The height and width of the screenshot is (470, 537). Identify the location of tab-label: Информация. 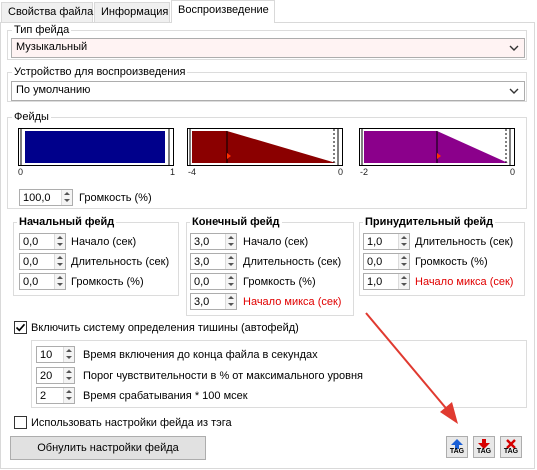
(135, 12).